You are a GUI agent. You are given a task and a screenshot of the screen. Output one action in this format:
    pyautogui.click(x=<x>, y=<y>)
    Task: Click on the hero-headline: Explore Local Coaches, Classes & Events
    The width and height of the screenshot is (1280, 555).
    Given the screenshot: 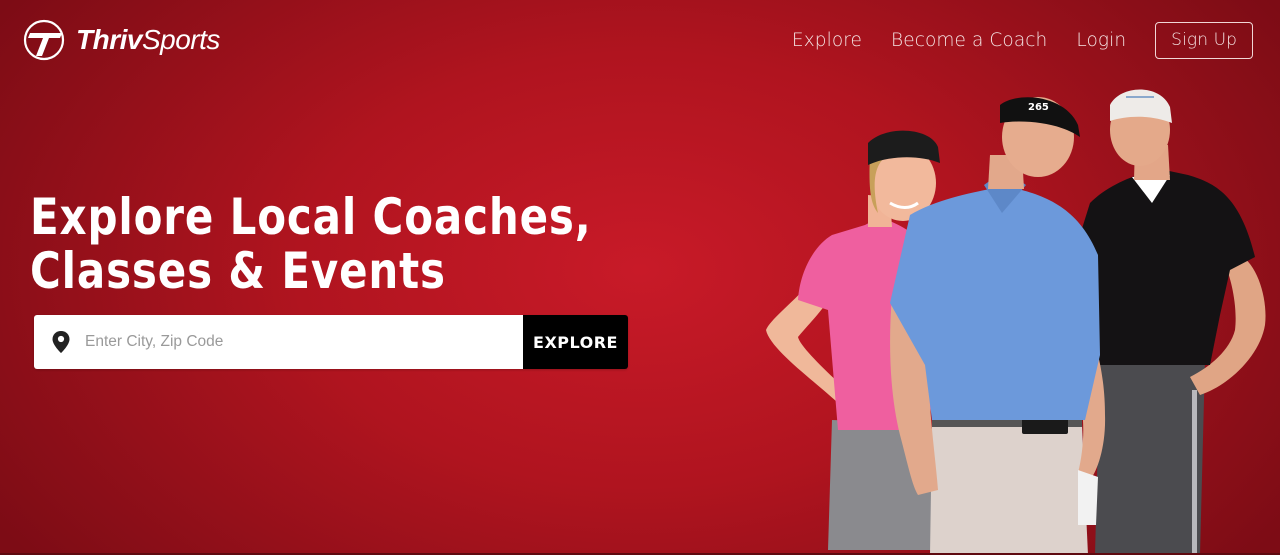 What is the action you would take?
    pyautogui.click(x=311, y=244)
    